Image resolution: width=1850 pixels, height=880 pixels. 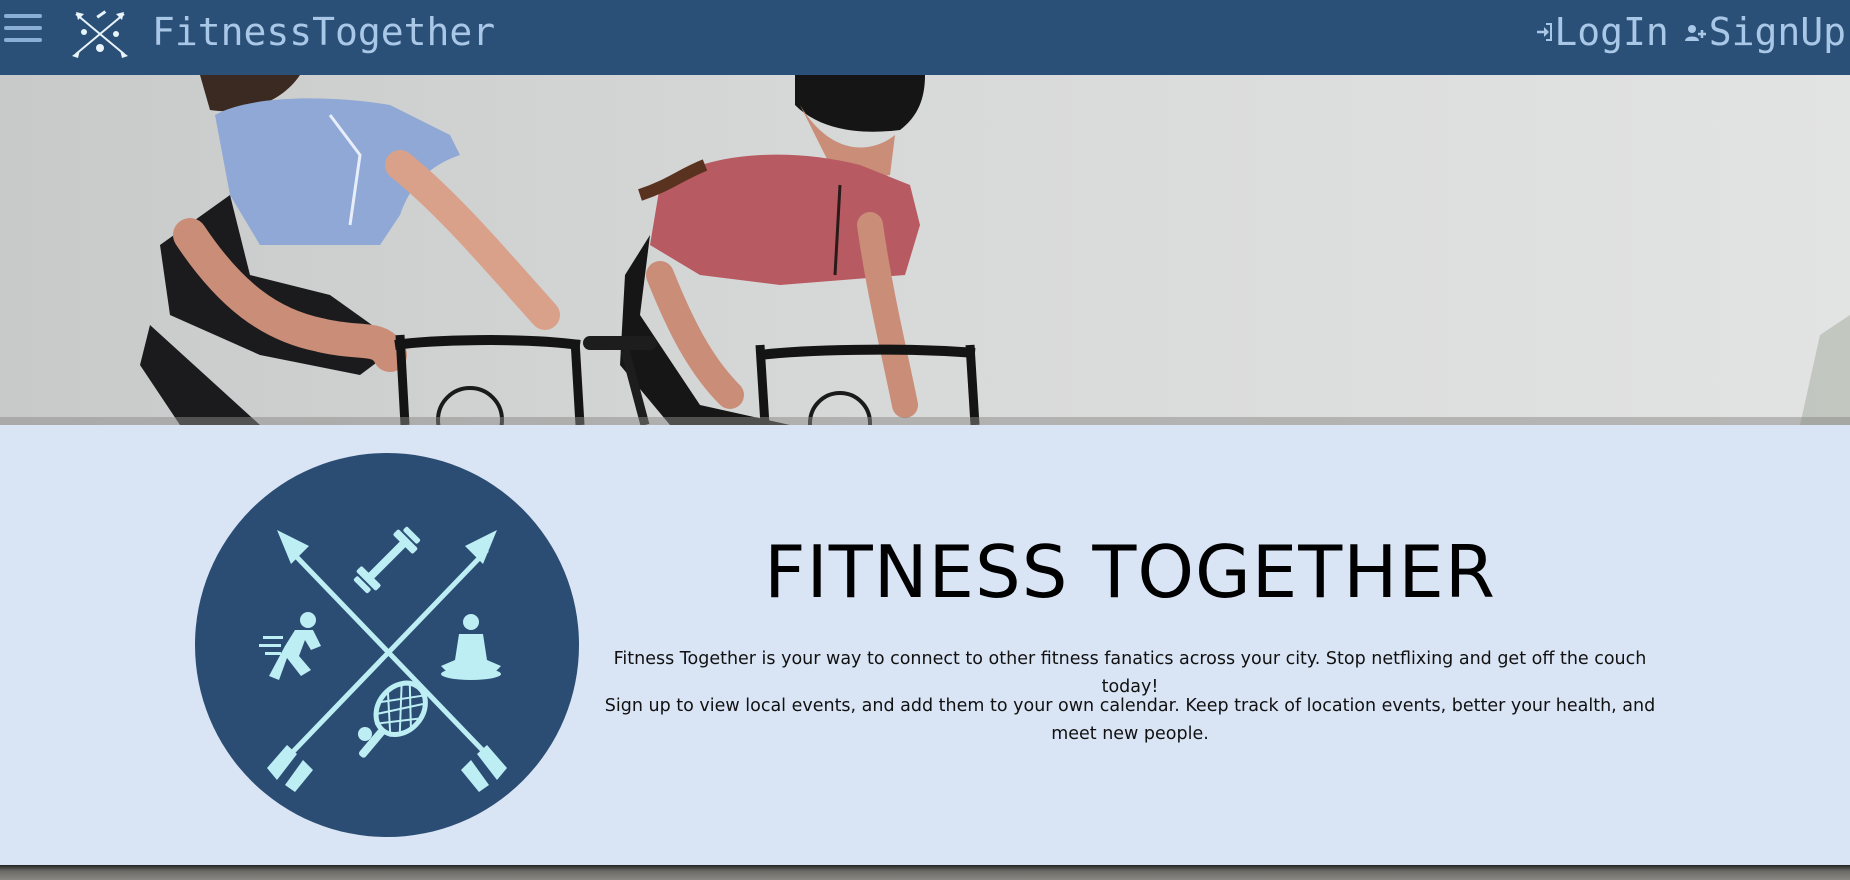 I want to click on signup-label: SignUp, so click(x=1777, y=32).